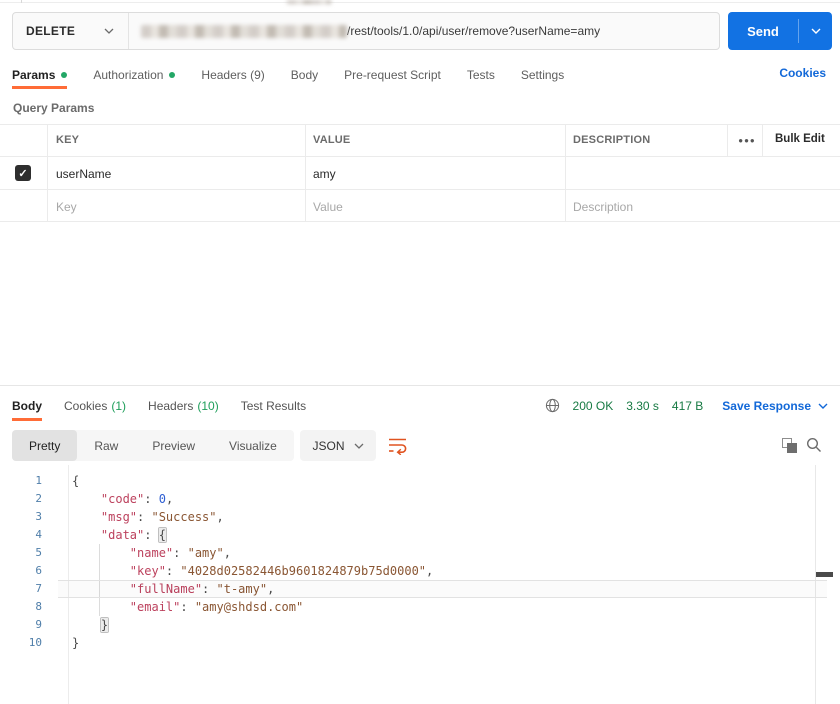 This screenshot has width=840, height=704. I want to click on send-label: Send, so click(763, 31).